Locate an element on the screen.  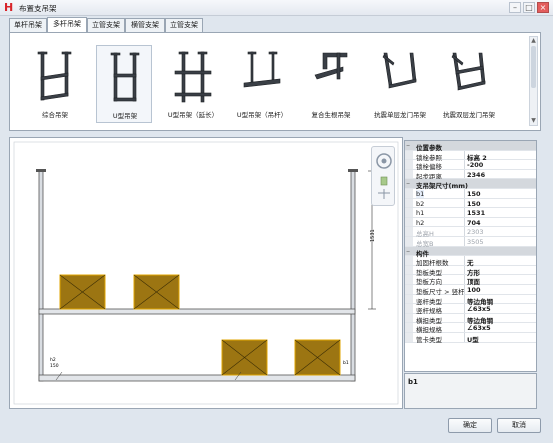
tab-riser-support-2: 立管支架 is located at coordinates (184, 25).